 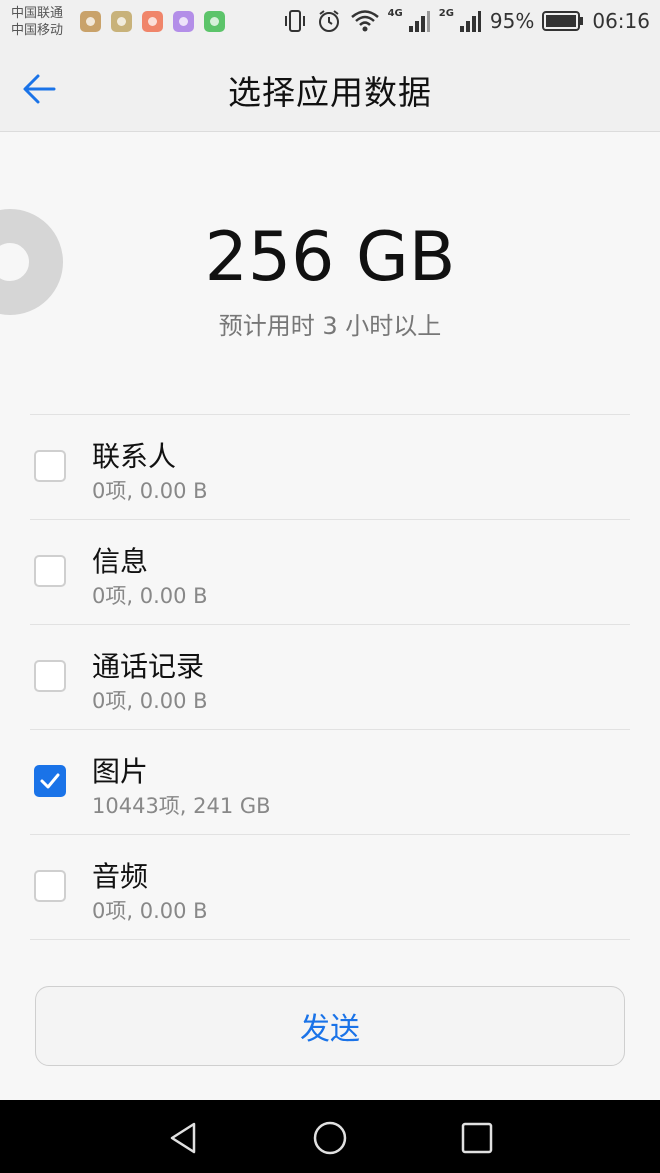 I want to click on nav-back-icon, so click(x=184, y=1138).